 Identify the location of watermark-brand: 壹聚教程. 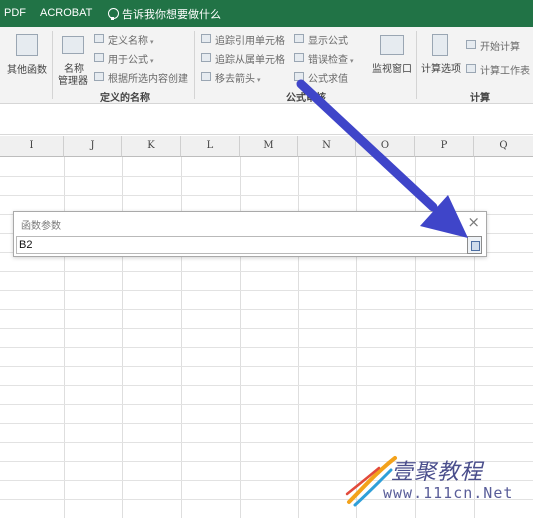
(437, 472).